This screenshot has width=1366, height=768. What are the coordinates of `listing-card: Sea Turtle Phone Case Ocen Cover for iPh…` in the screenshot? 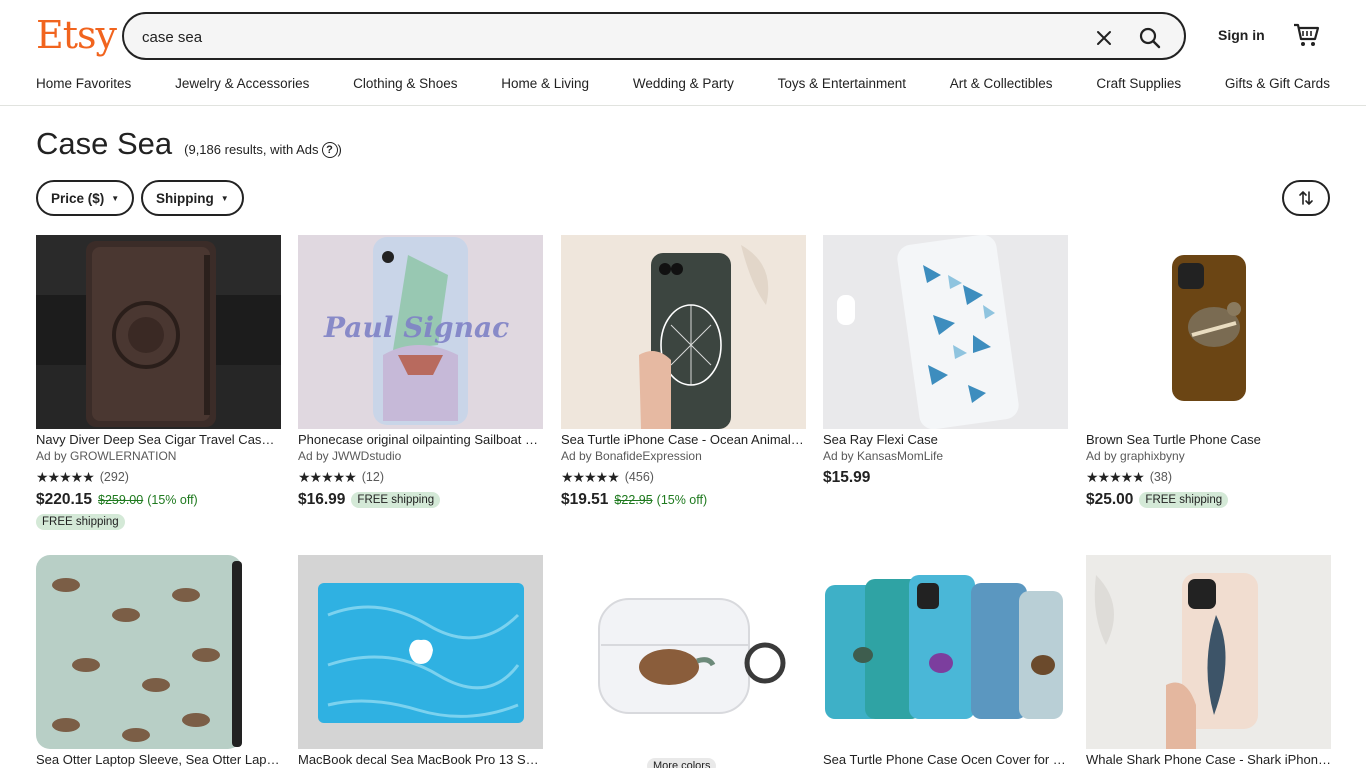 It's located at (945, 661).